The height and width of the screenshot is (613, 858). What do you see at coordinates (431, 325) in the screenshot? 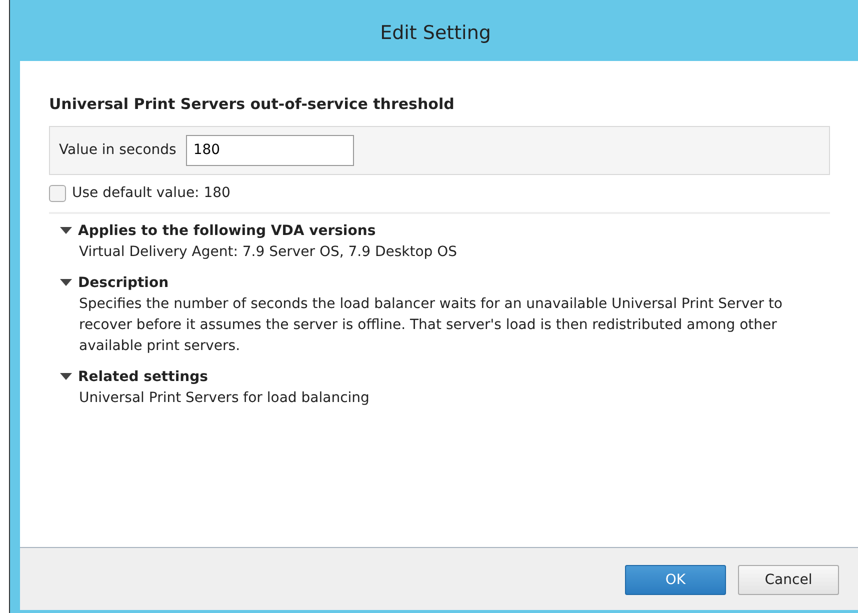
I see `section-text: Specifies the number of seconds the load balancer waits for an unavailable Universal Print Server to recover before it assumes the server is offline. That server's load is then redistributed among other available print servers.` at bounding box center [431, 325].